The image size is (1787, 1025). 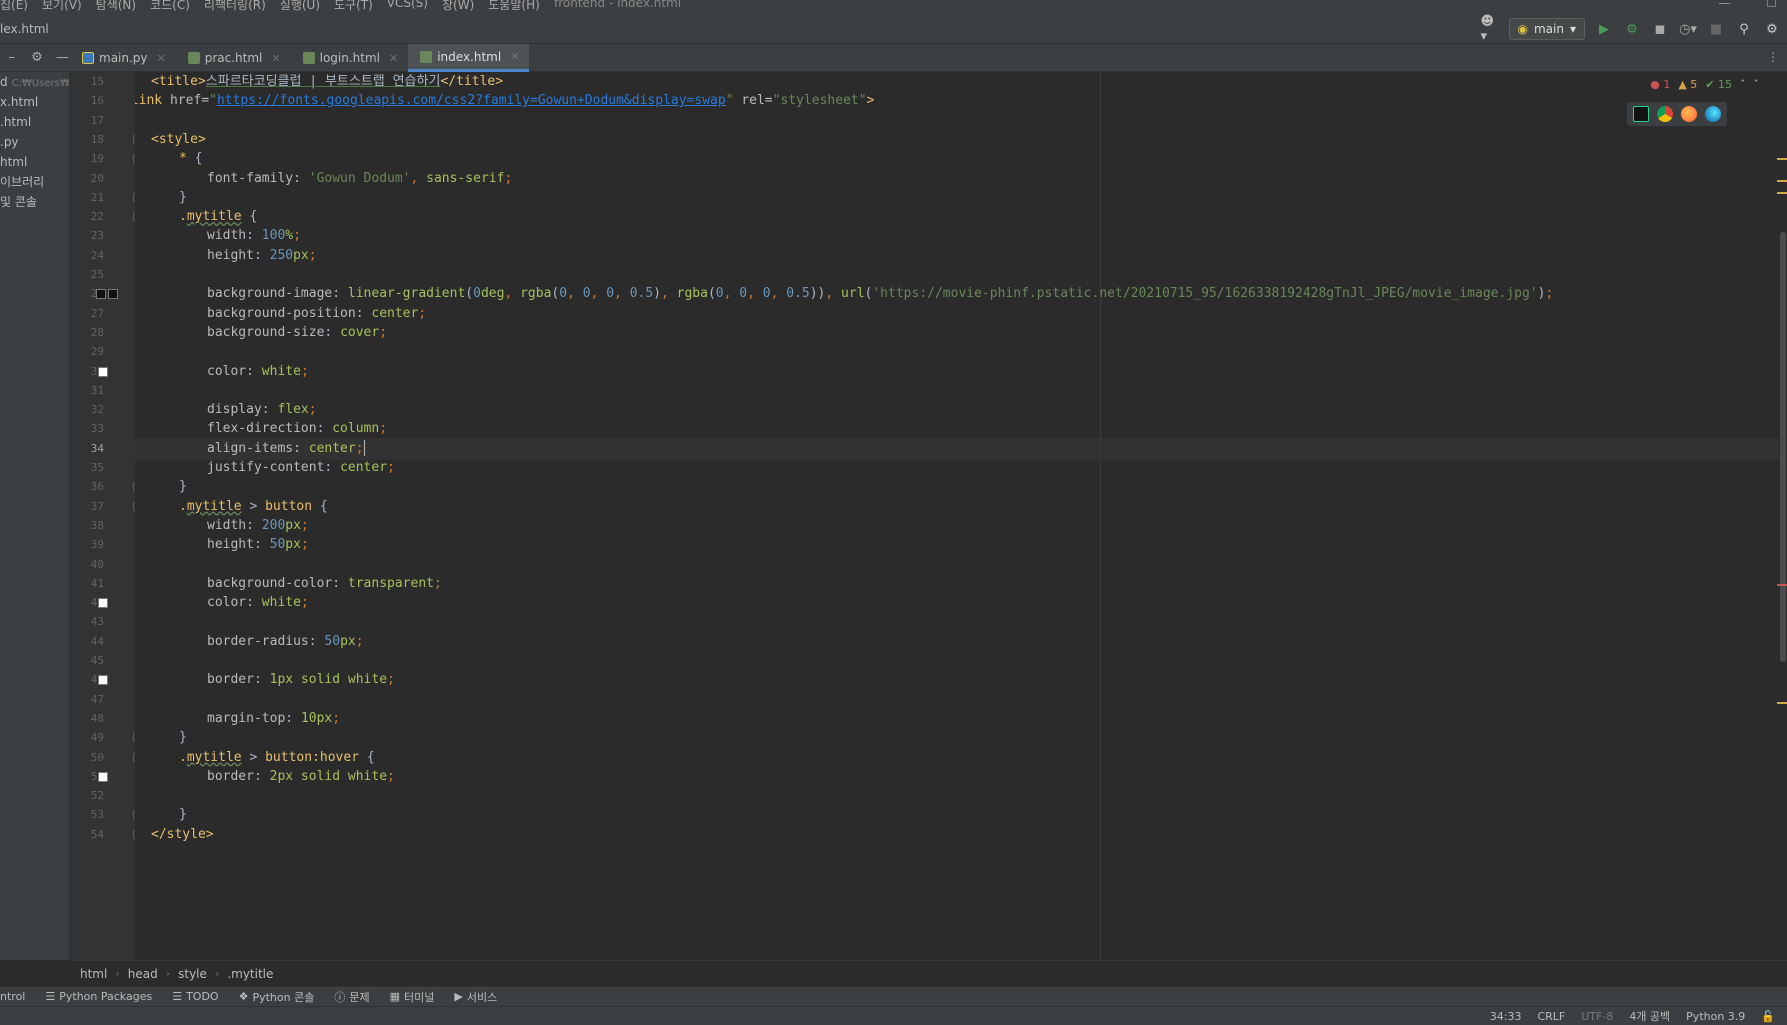 What do you see at coordinates (351, 997) in the screenshot?
I see `tool-window-problems: ⓘ 문제` at bounding box center [351, 997].